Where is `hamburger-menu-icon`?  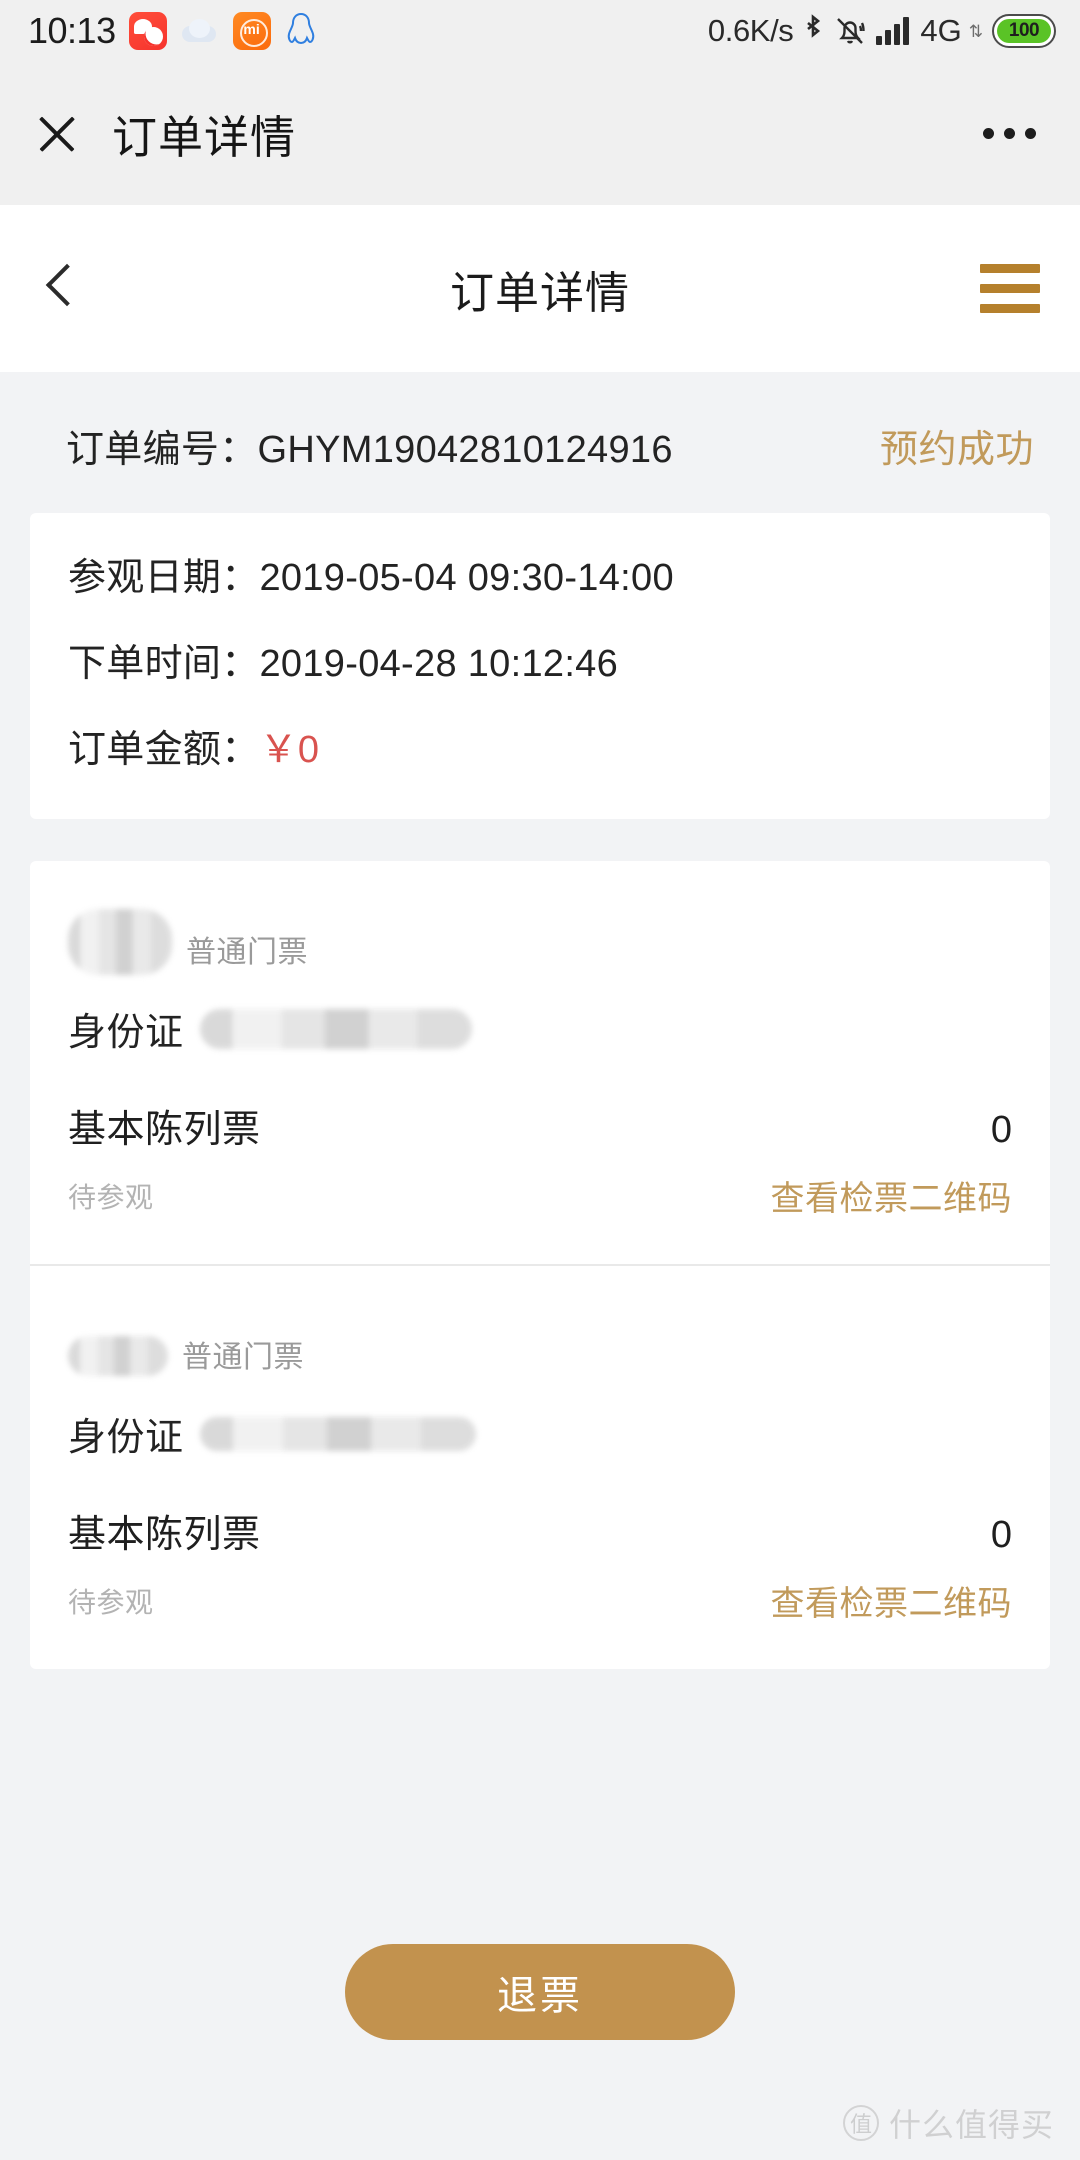 hamburger-menu-icon is located at coordinates (1010, 288).